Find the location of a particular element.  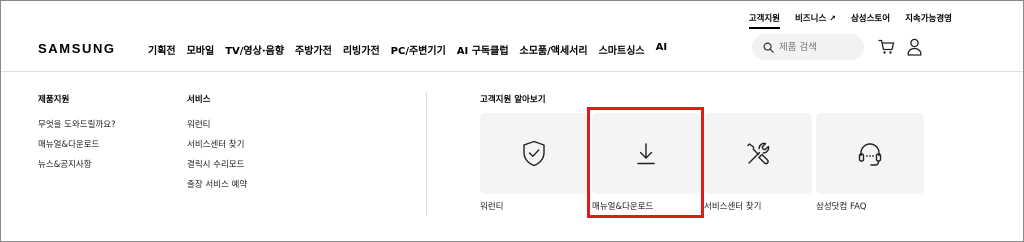

user-icon is located at coordinates (914, 47).